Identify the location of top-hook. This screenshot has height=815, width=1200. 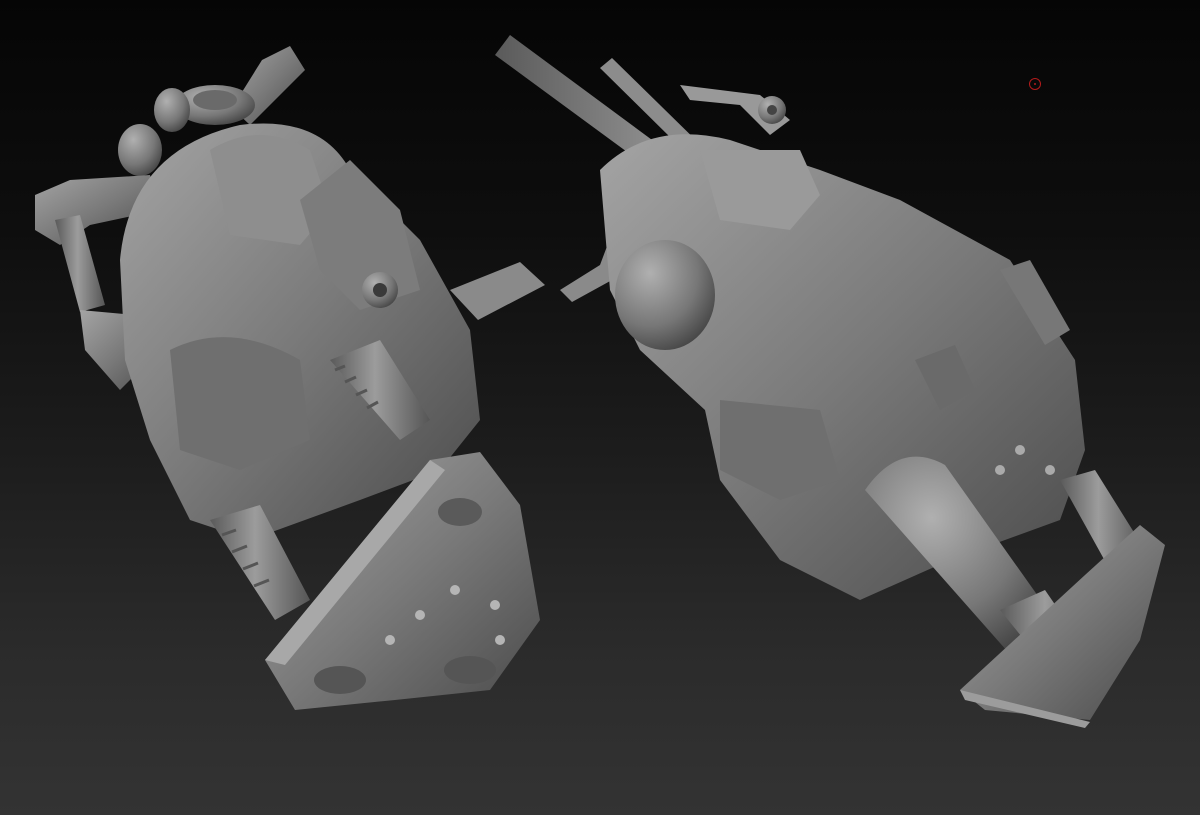
(735, 110).